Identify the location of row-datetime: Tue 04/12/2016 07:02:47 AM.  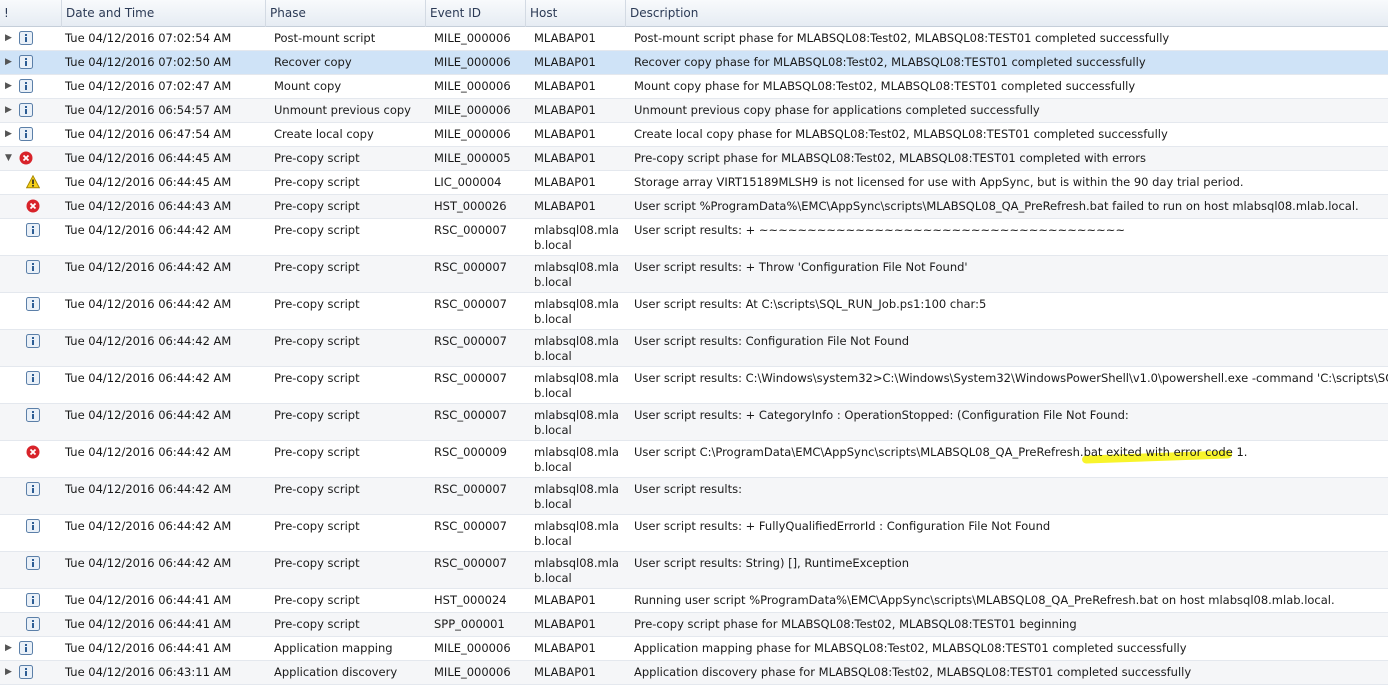
(148, 86).